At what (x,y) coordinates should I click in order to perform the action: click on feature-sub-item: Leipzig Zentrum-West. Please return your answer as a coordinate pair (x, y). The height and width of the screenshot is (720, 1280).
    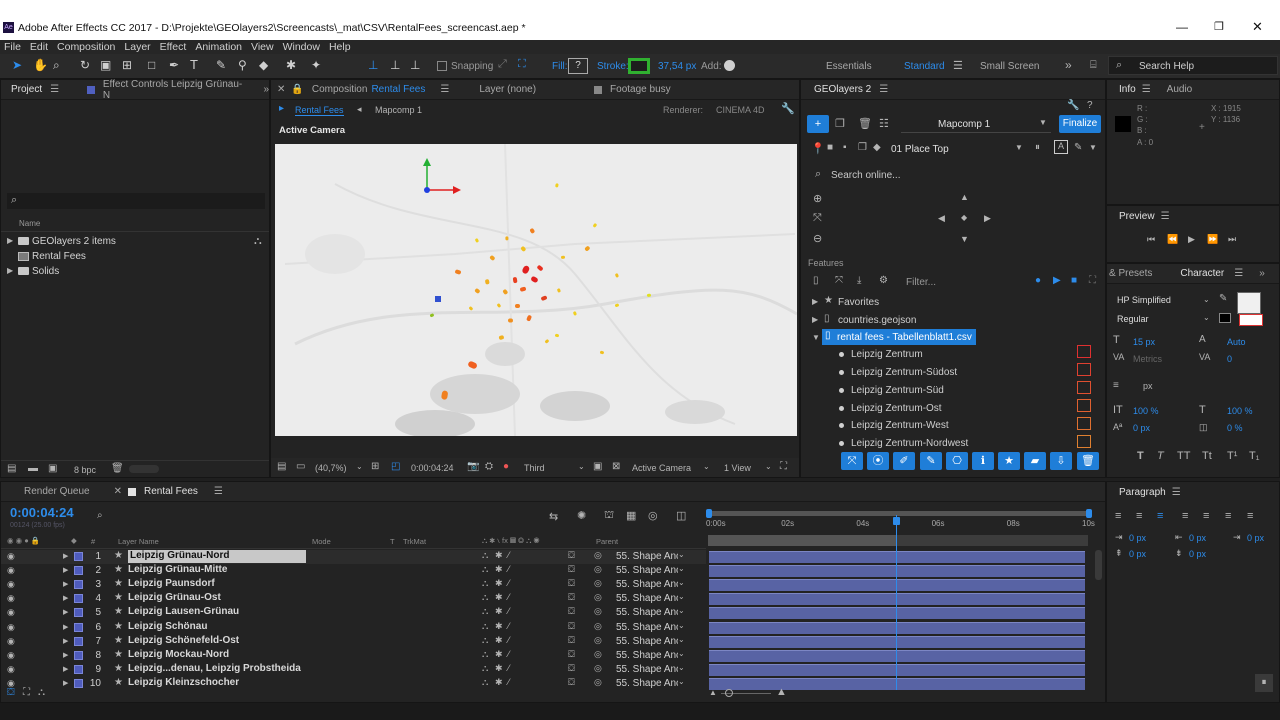
    Looking at the image, I should click on (894, 425).